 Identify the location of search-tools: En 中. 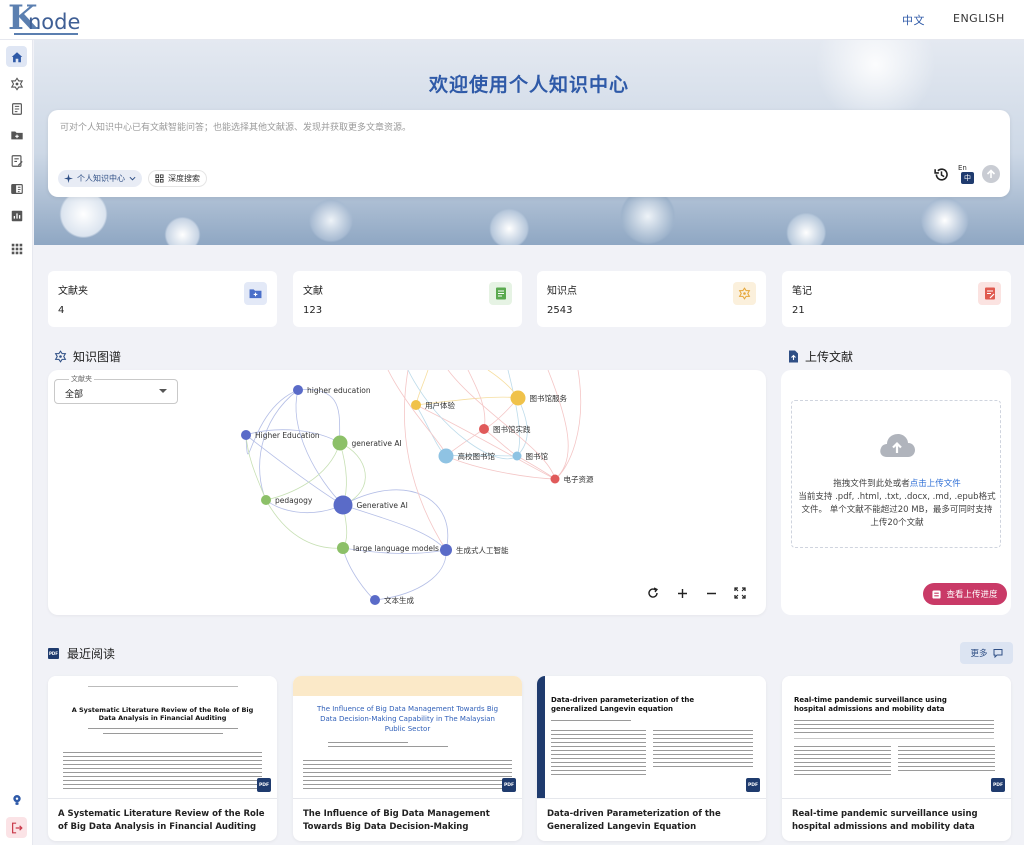
(966, 174).